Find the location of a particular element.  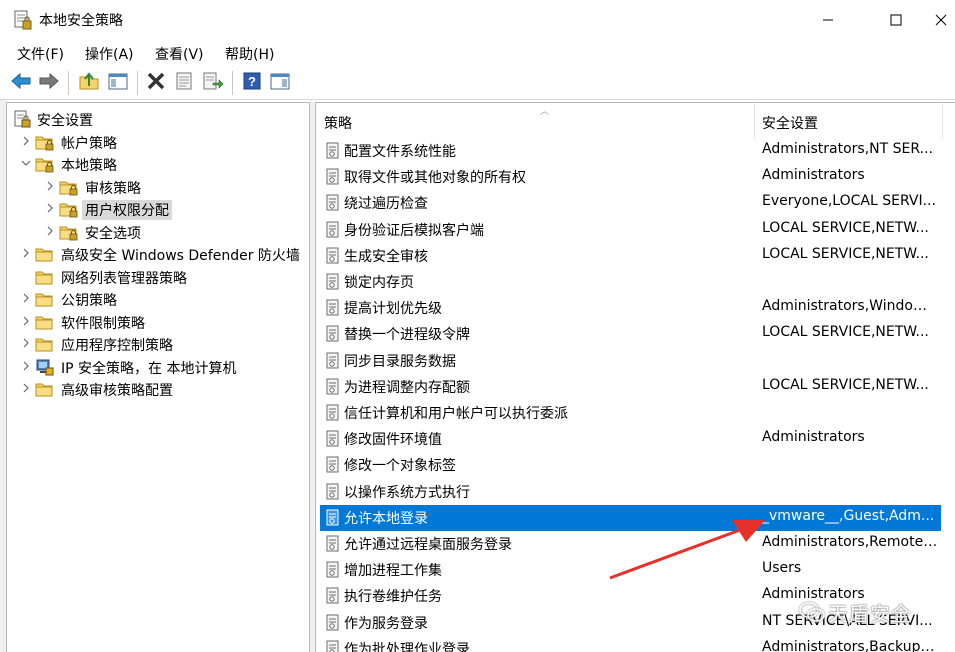

tree-item: 应用程序控制策略 is located at coordinates (158, 344).